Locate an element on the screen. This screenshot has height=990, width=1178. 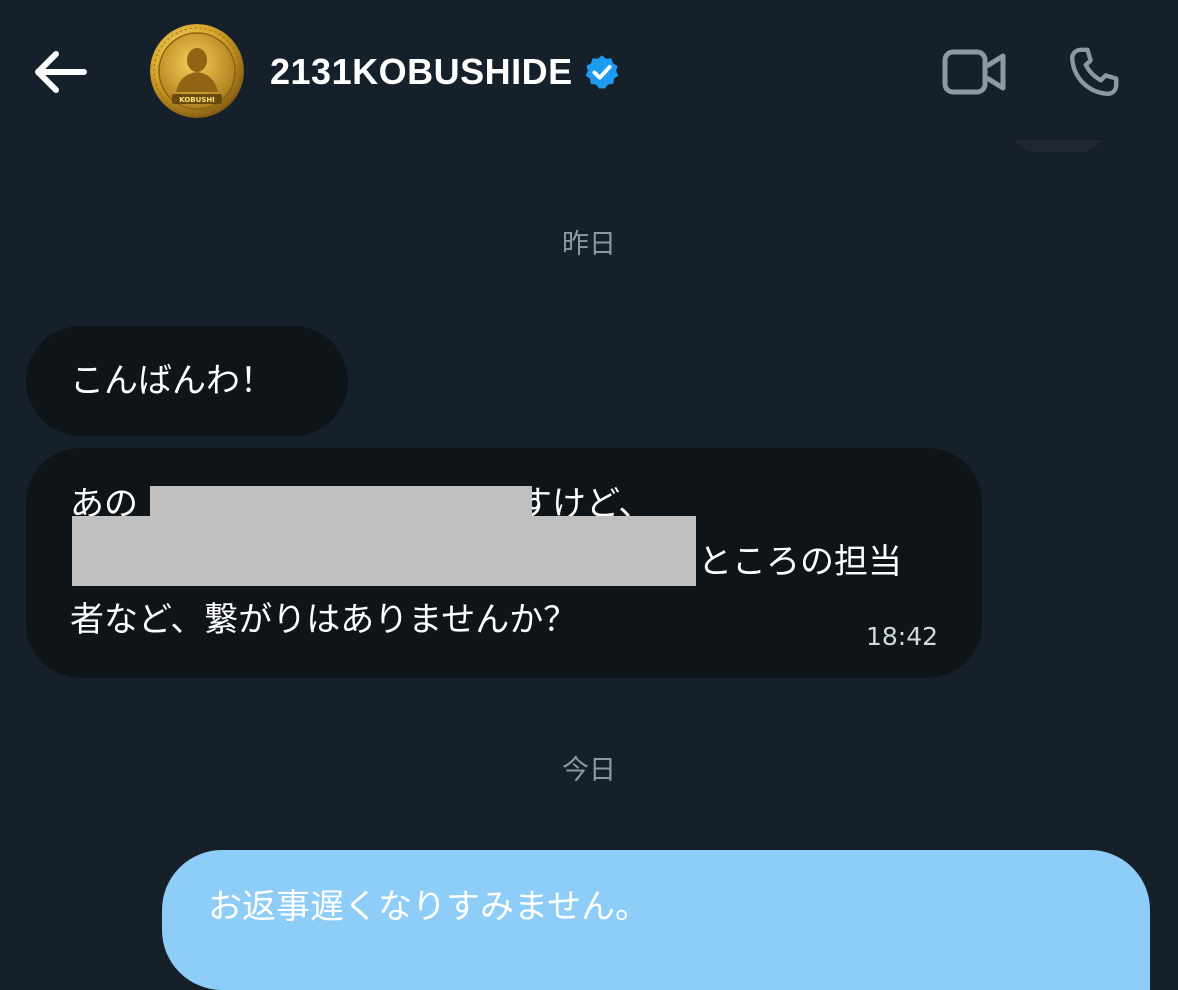
arrow-left-icon is located at coordinates (61, 72).